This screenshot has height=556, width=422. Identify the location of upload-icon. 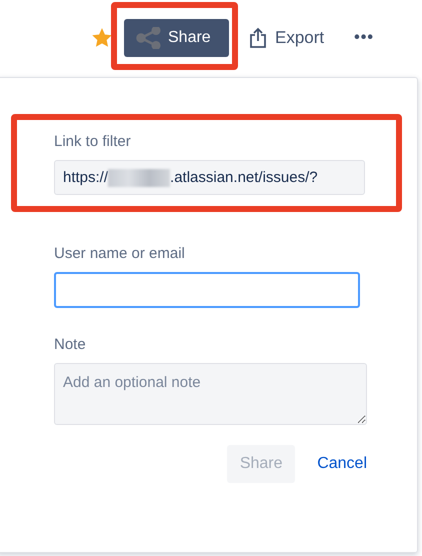
(258, 38).